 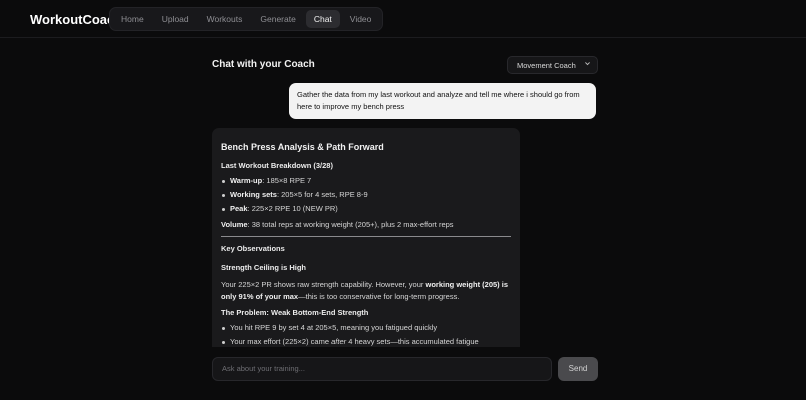 I want to click on list-item: Working sets: 205×5 for 4 sets, RPE 8-9, so click(x=366, y=195).